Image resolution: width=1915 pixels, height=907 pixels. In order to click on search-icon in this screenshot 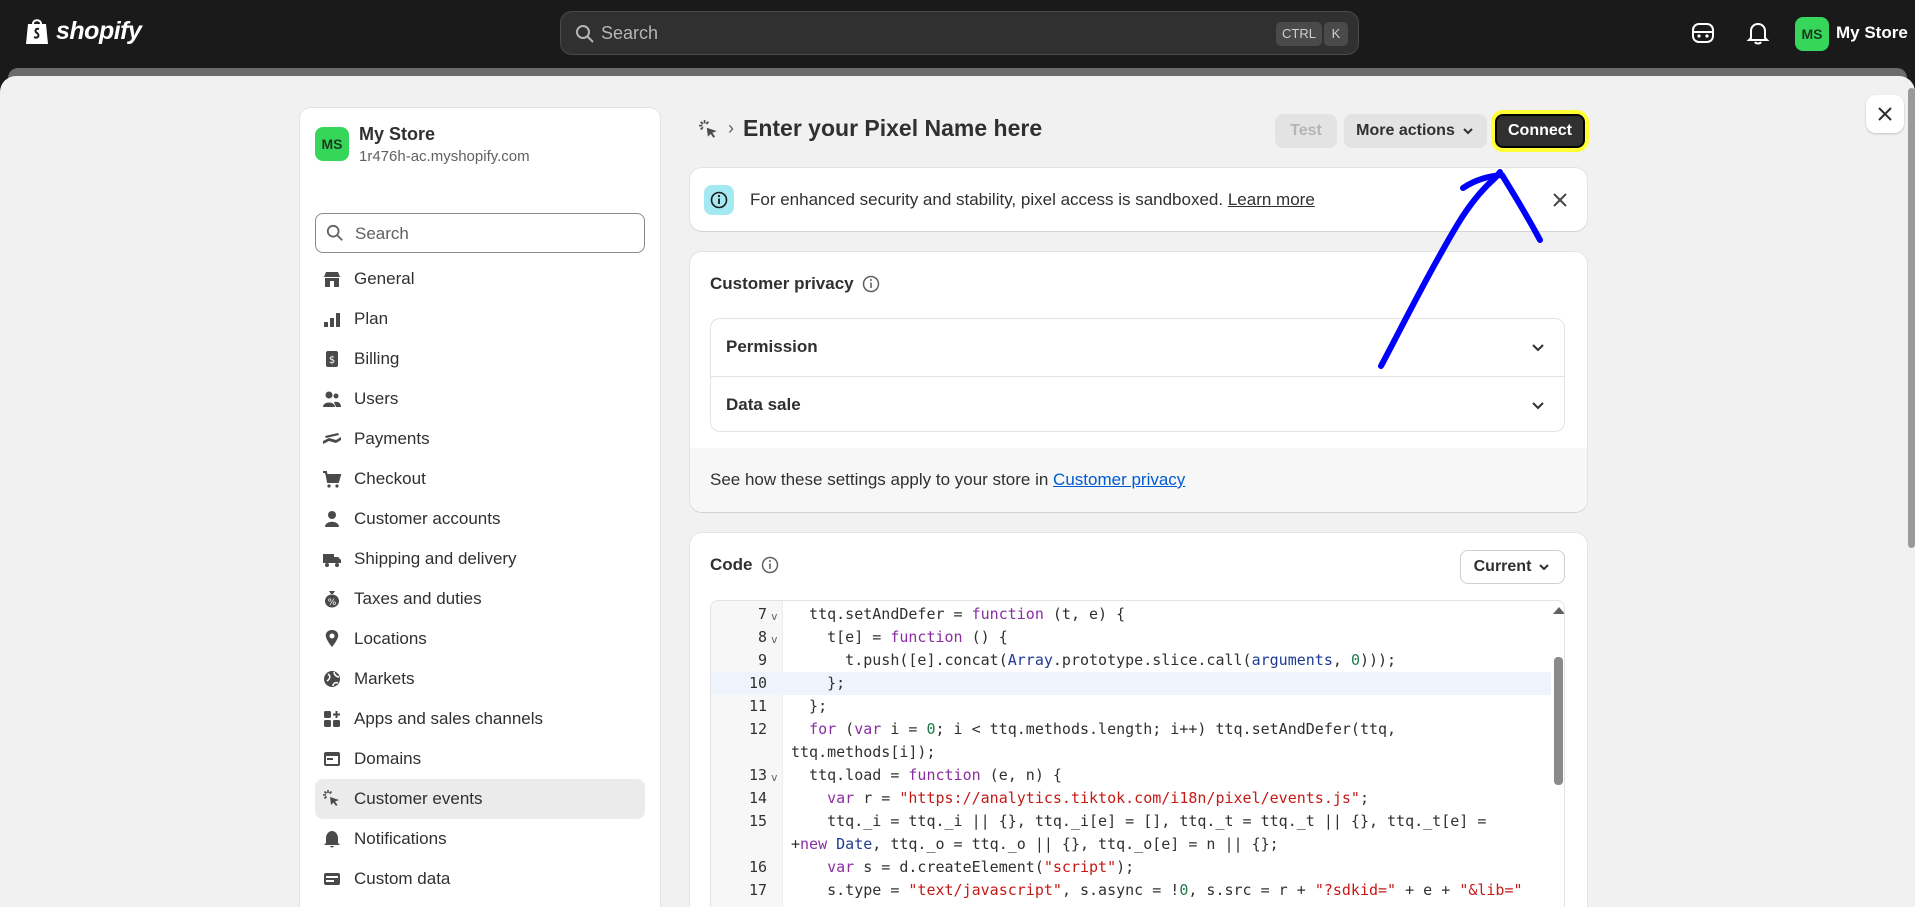, I will do `click(585, 34)`.